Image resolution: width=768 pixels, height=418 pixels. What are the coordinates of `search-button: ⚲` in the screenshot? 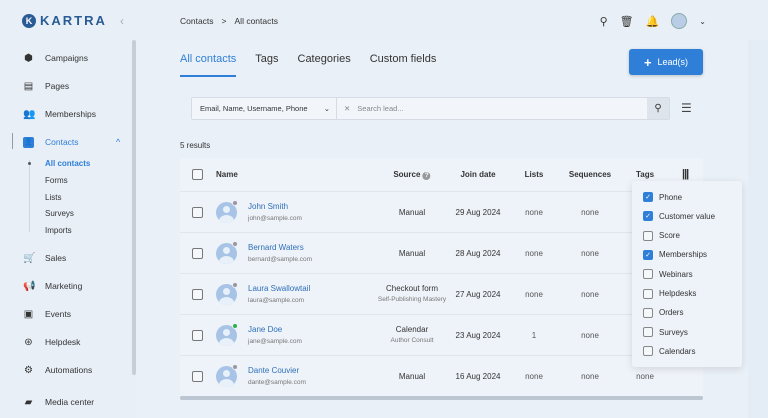 It's located at (658, 108).